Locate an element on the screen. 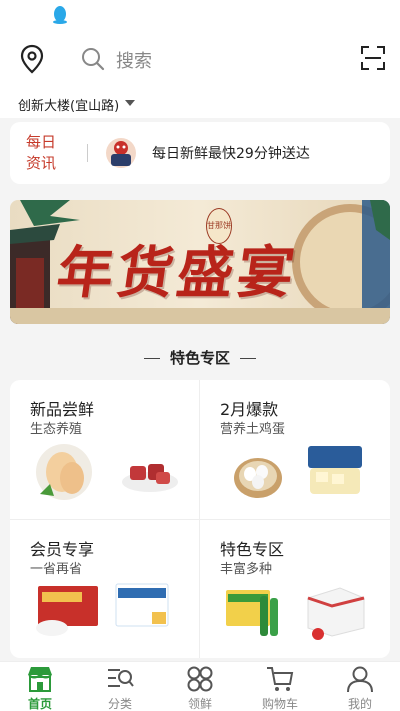 The height and width of the screenshot is (711, 400). section-title: 特色专区 is located at coordinates (200, 357).